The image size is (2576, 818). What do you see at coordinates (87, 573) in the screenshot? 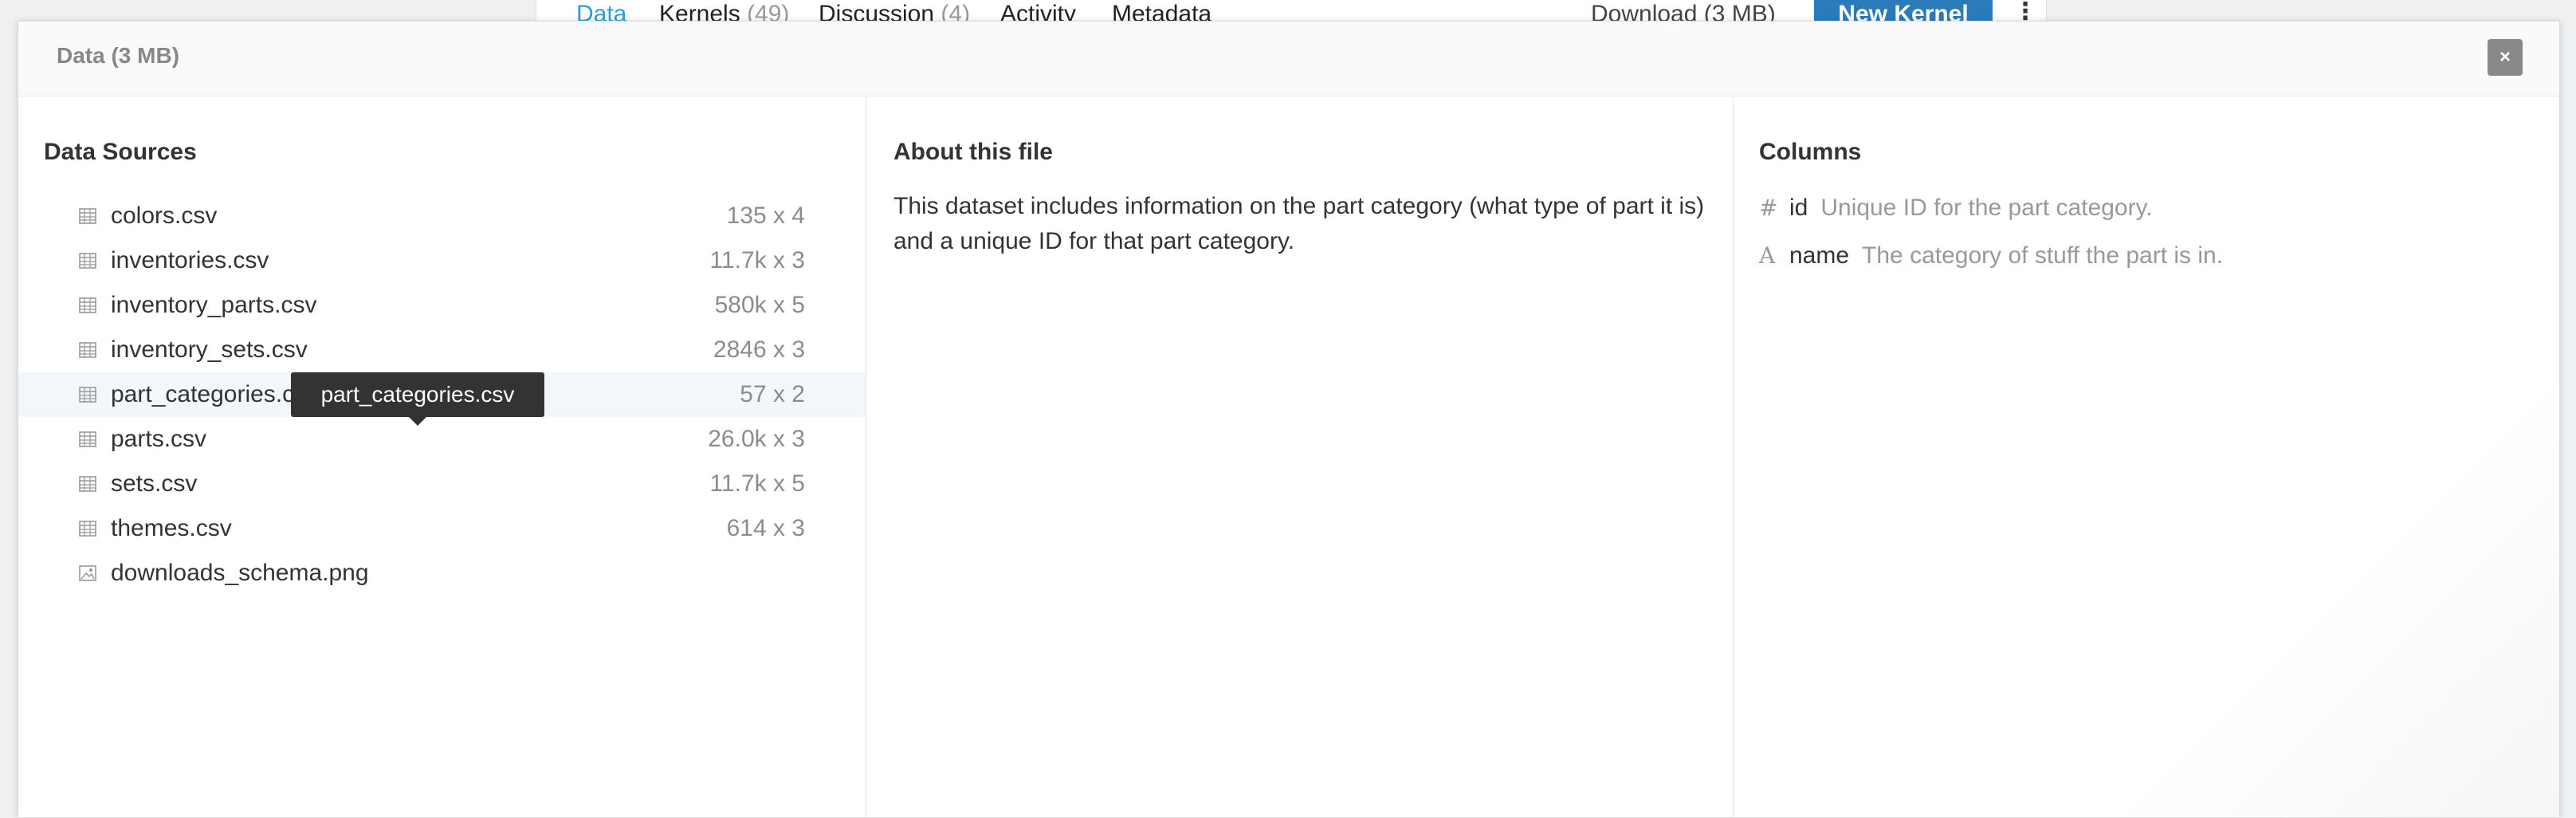
I see `image-icon` at bounding box center [87, 573].